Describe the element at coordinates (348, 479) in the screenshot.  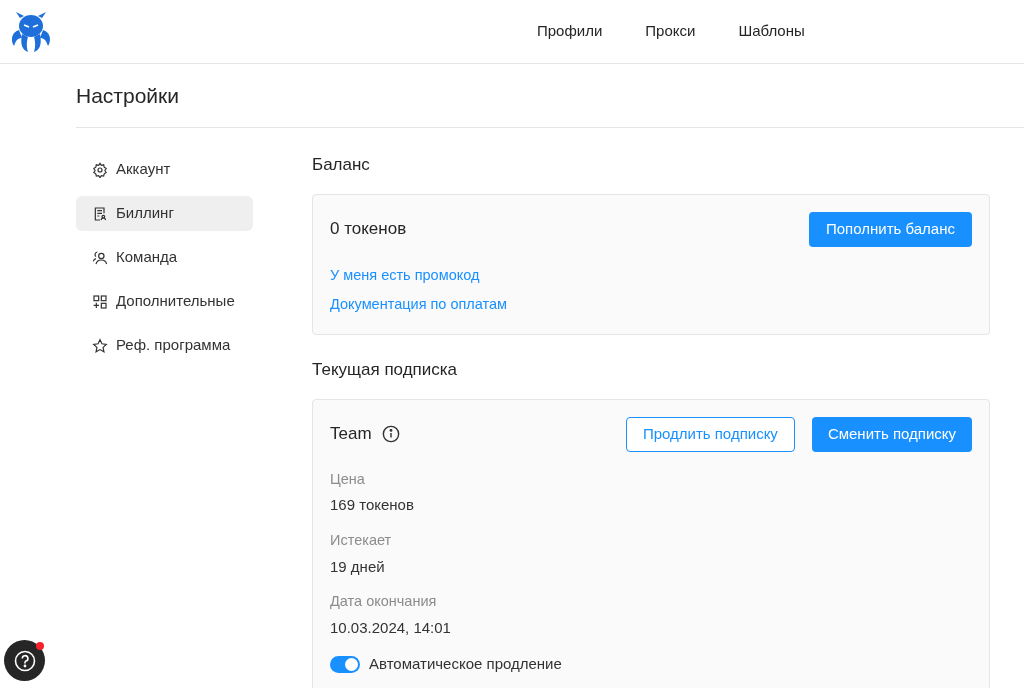
I see `field-label: Цена` at that location.